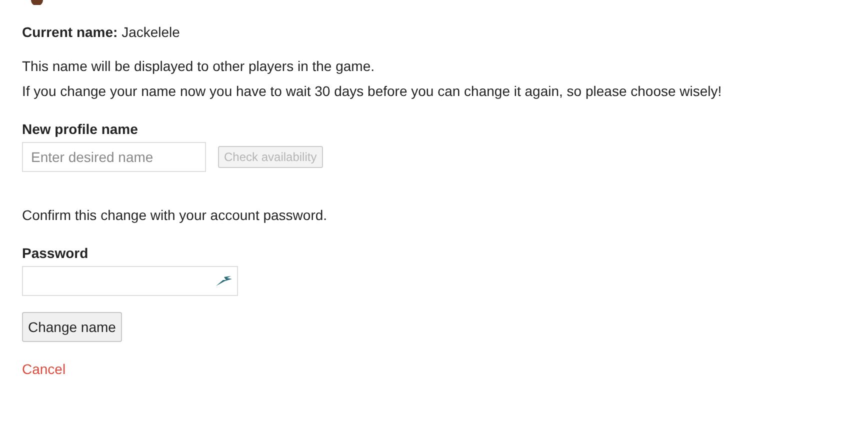 Image resolution: width=867 pixels, height=428 pixels. I want to click on info-text: This name will be displayed to other players in the game., so click(199, 66).